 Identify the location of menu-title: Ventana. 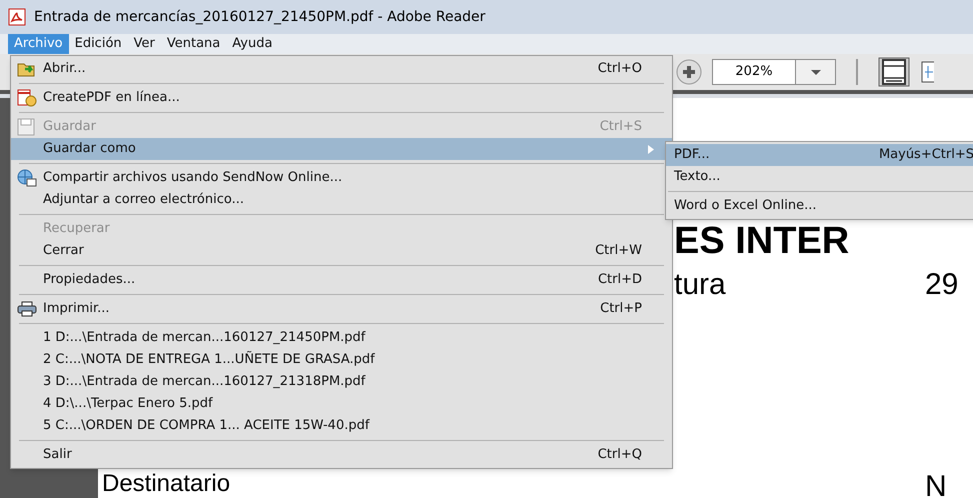
(193, 44).